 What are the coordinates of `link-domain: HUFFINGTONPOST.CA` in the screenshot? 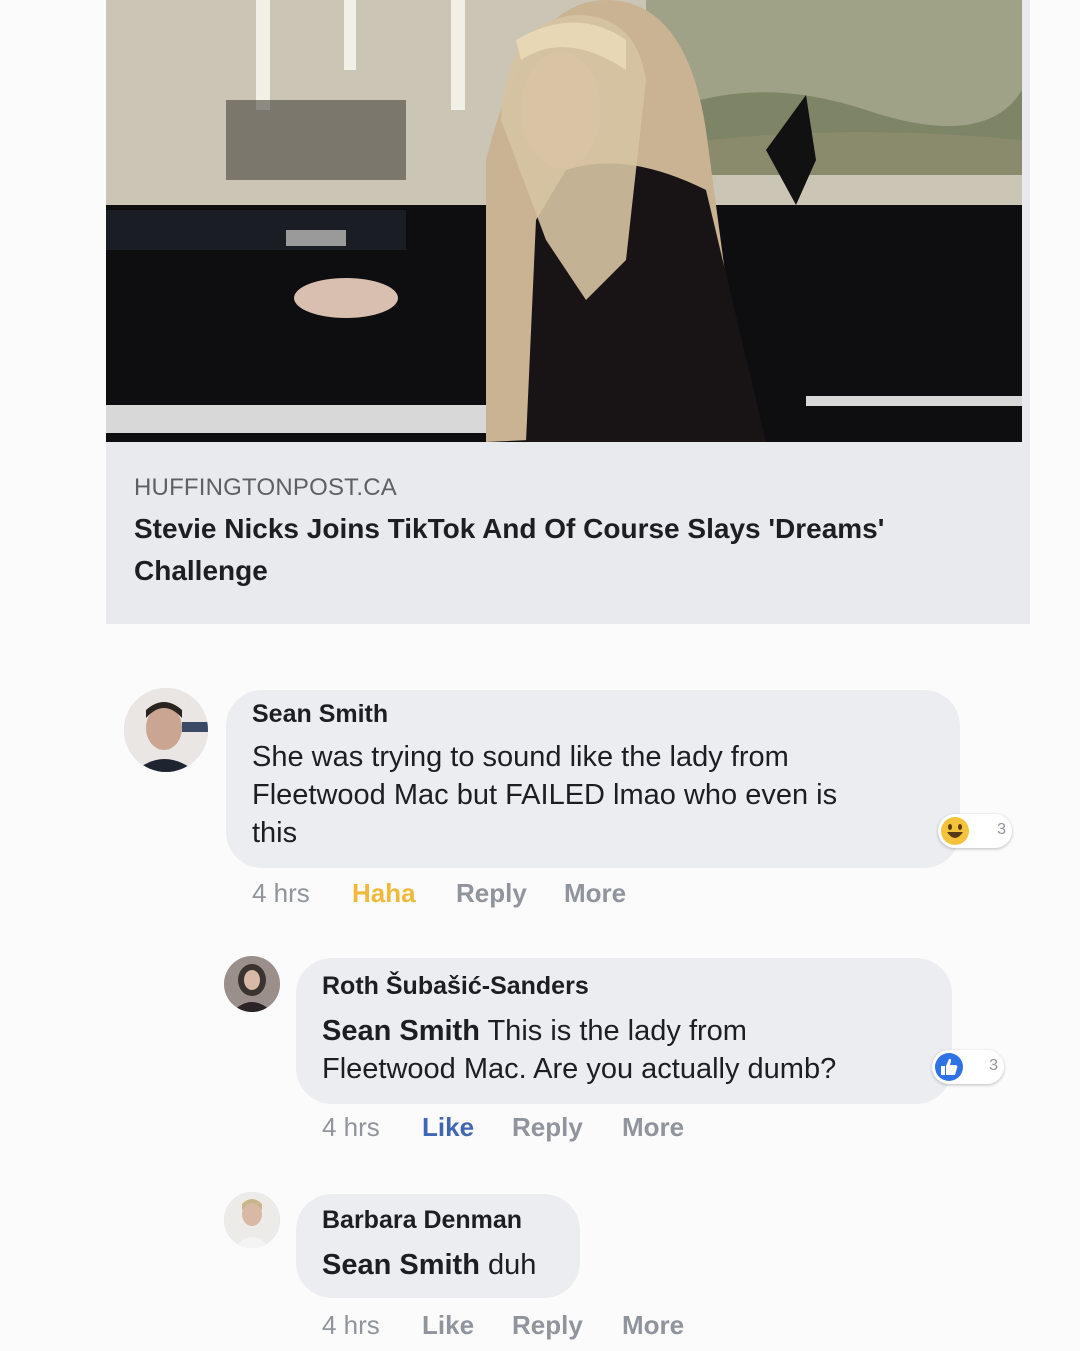 It's located at (265, 488).